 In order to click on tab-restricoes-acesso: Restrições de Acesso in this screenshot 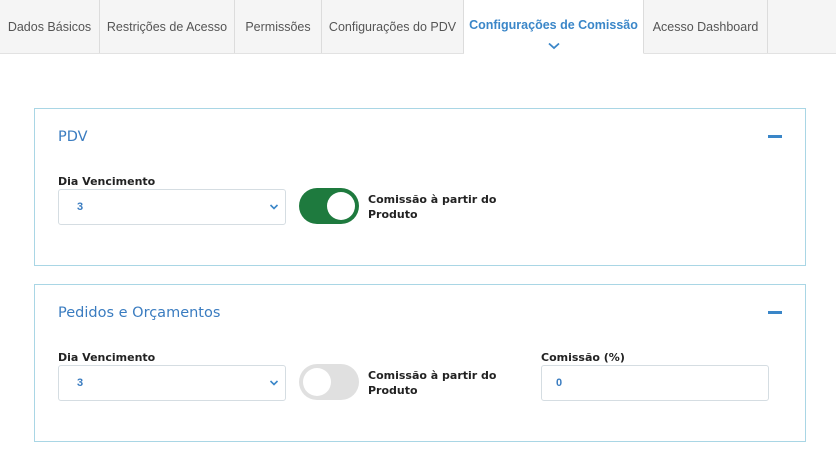, I will do `click(167, 26)`.